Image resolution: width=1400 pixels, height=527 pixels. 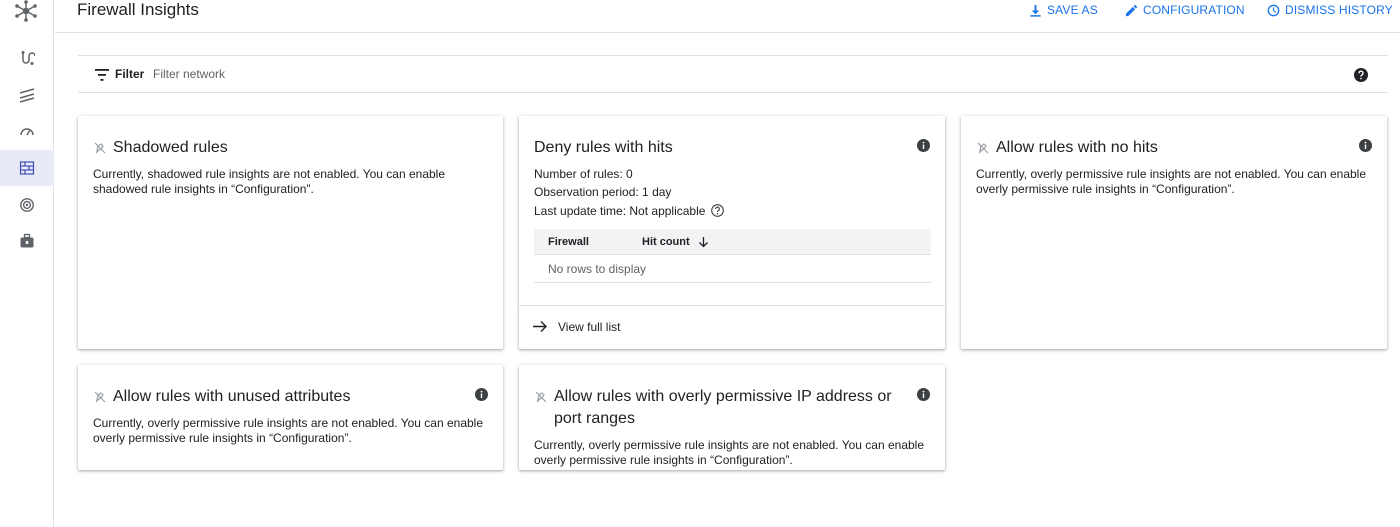 I want to click on dismiss-history-label: DISMISS HISTORY, so click(x=1339, y=10).